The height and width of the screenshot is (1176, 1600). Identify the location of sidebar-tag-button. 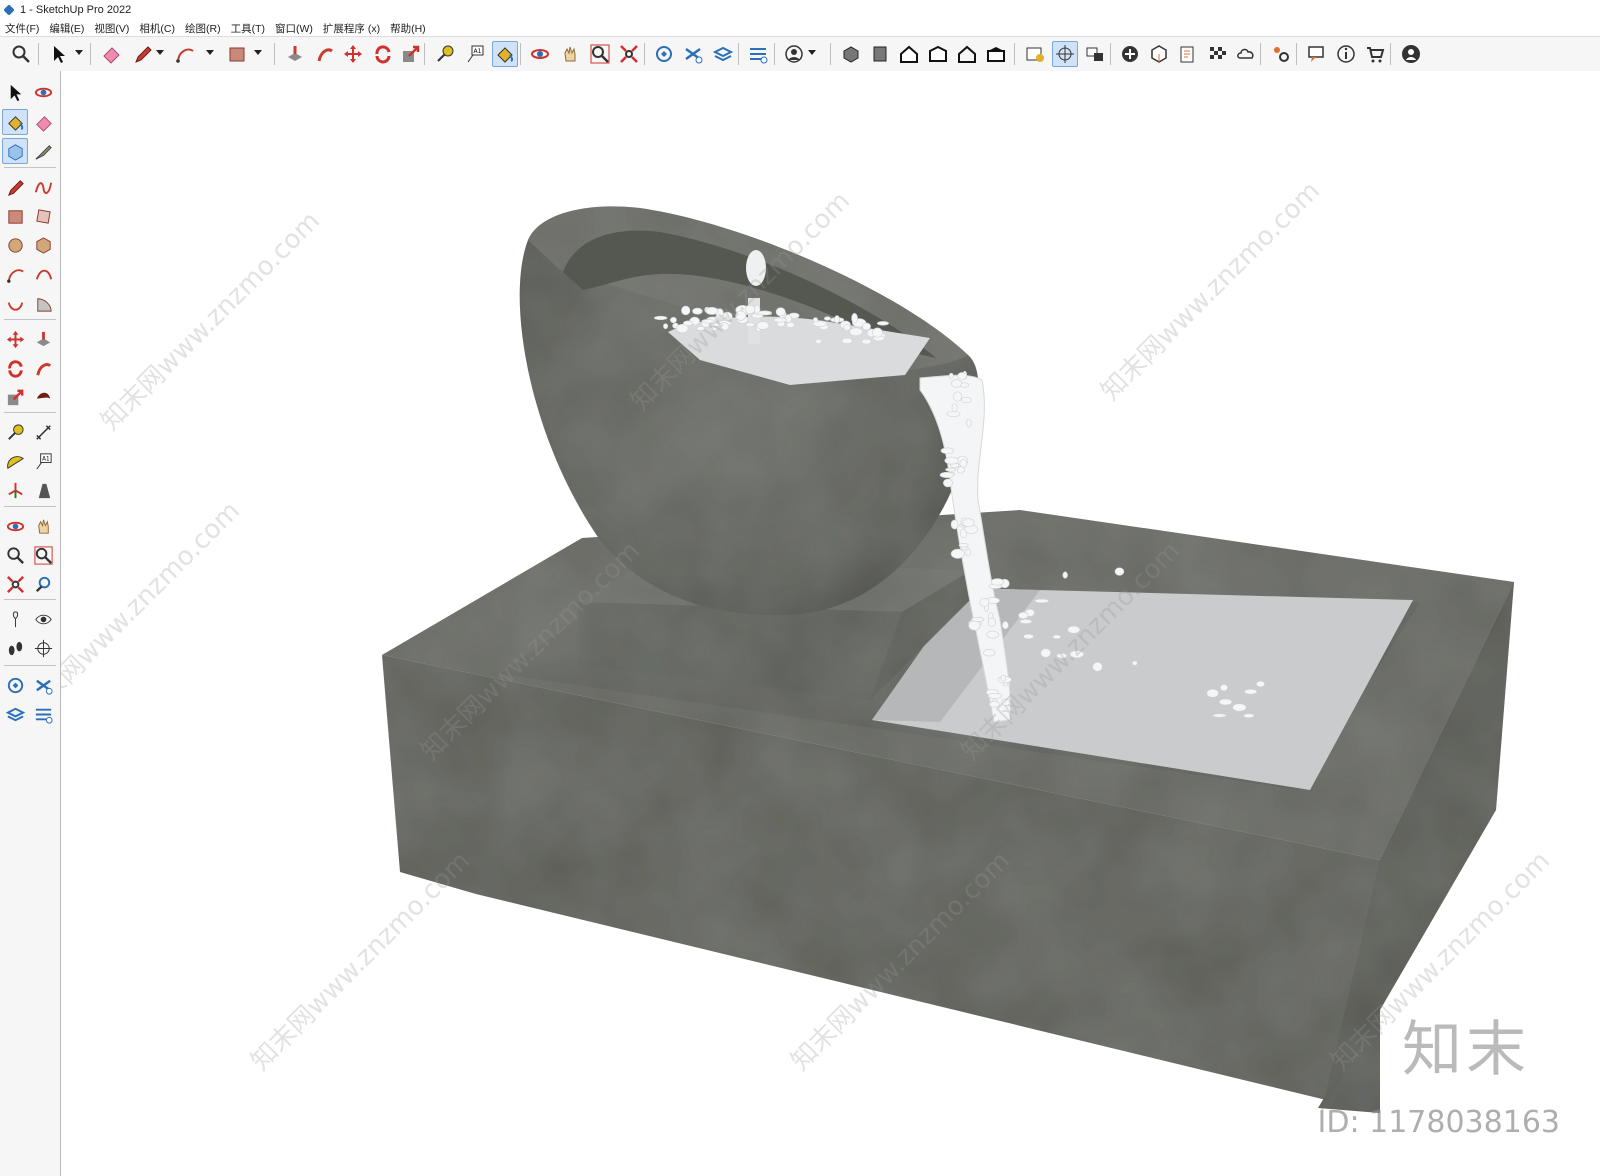
(43, 151).